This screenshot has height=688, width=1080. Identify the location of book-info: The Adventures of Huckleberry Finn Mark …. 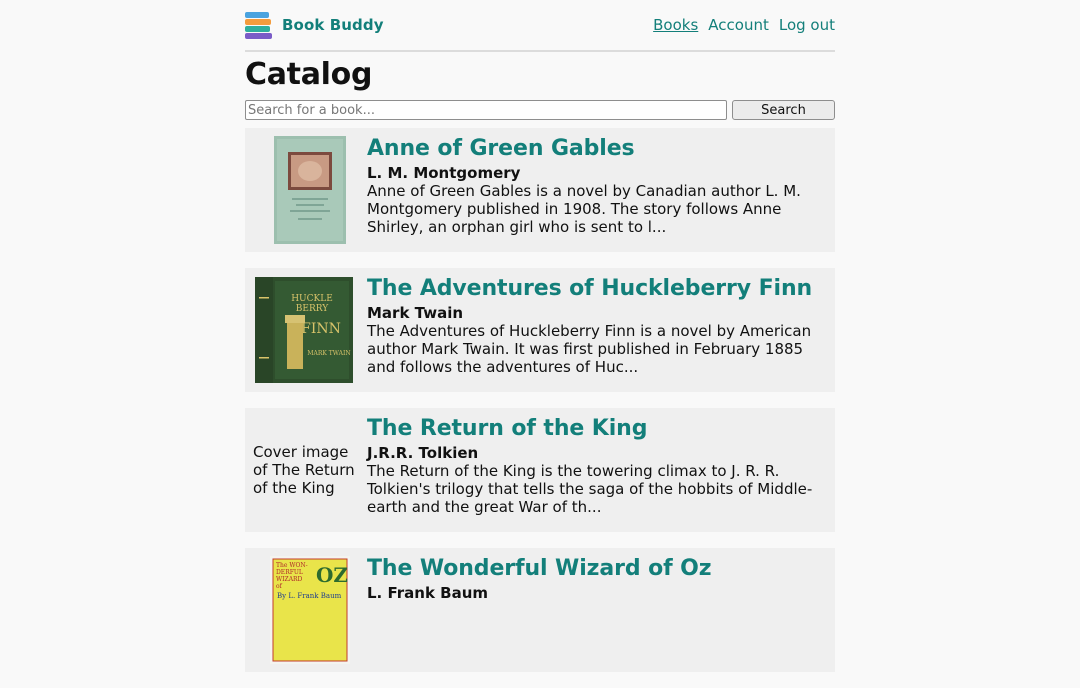
(597, 330).